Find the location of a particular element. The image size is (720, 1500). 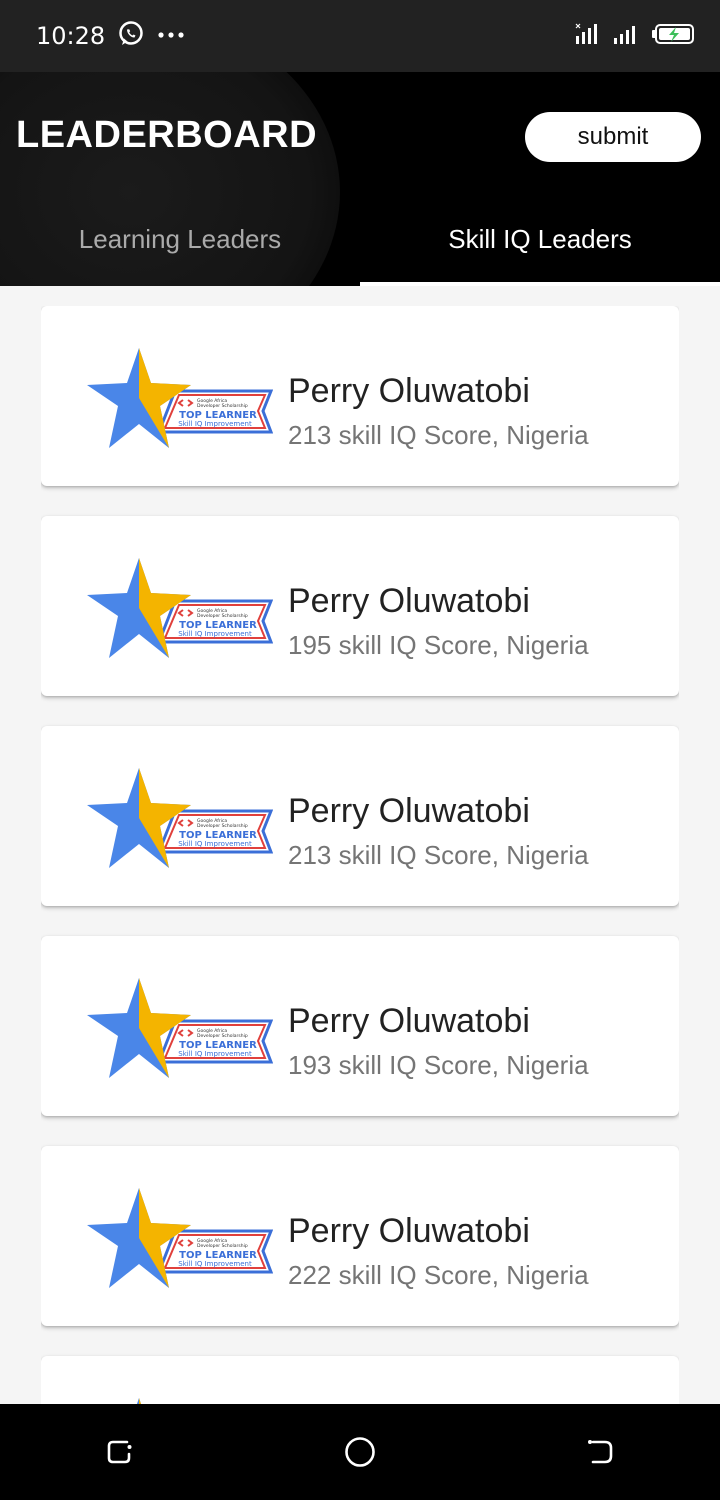

back-icon is located at coordinates (600, 1452).